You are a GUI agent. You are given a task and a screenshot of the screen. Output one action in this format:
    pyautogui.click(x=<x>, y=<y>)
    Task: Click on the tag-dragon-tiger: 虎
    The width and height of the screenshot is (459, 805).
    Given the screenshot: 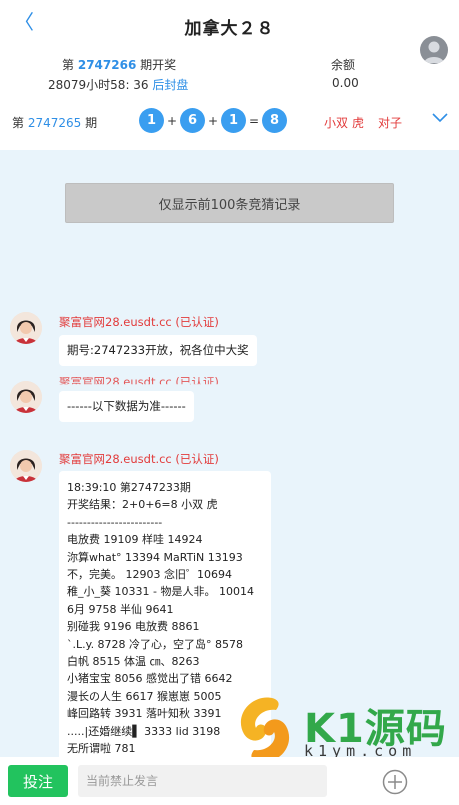 What is the action you would take?
    pyautogui.click(x=358, y=123)
    